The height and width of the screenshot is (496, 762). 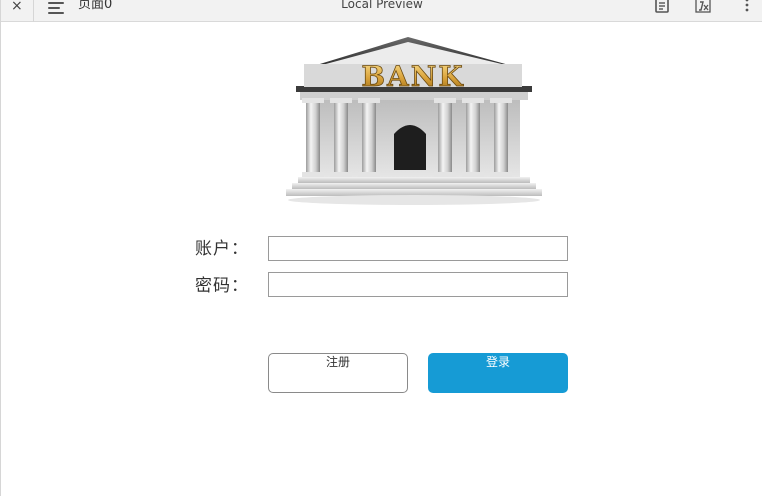 I want to click on window-title: Local Preview, so click(x=382, y=5).